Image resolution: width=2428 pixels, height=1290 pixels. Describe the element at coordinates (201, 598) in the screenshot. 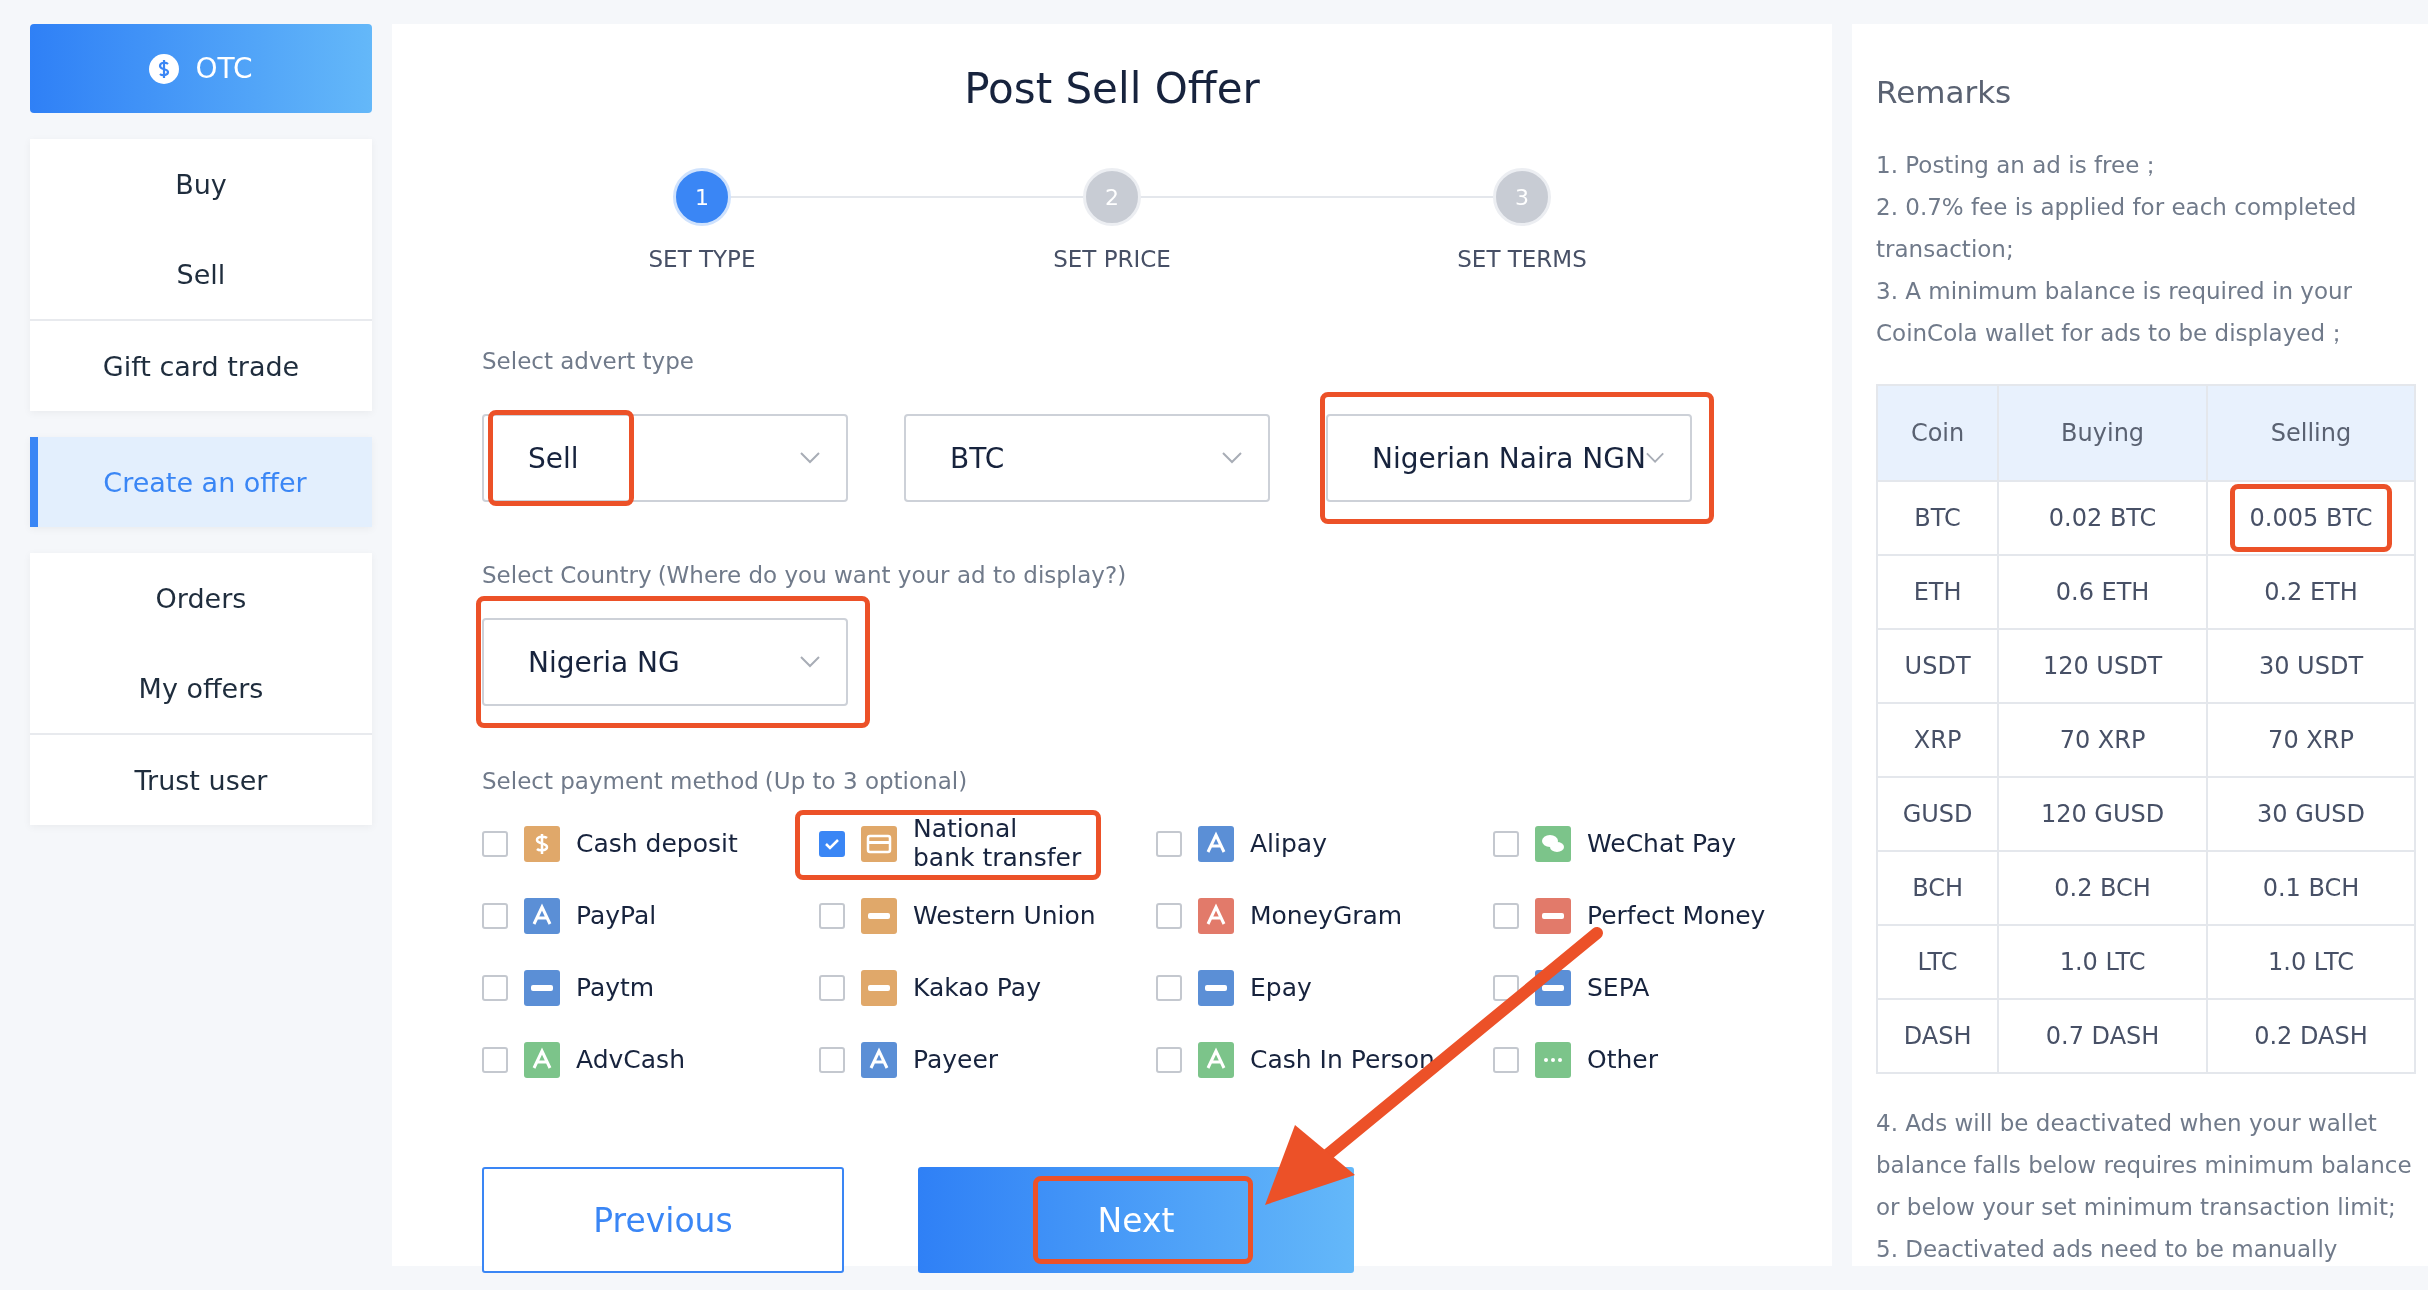

I see `sidebar-item: Orders` at that location.